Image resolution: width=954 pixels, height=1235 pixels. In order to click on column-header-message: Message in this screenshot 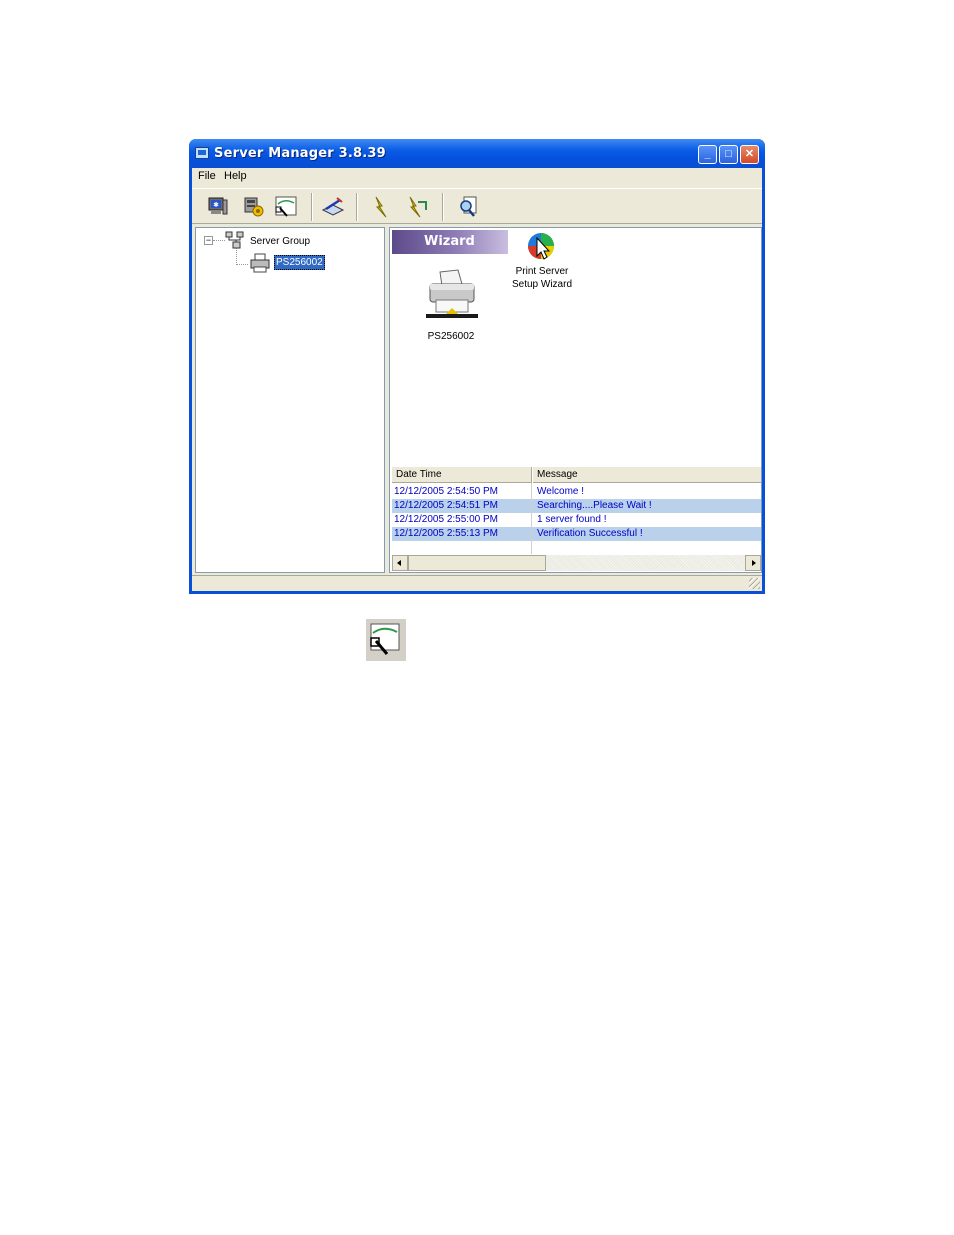, I will do `click(557, 474)`.